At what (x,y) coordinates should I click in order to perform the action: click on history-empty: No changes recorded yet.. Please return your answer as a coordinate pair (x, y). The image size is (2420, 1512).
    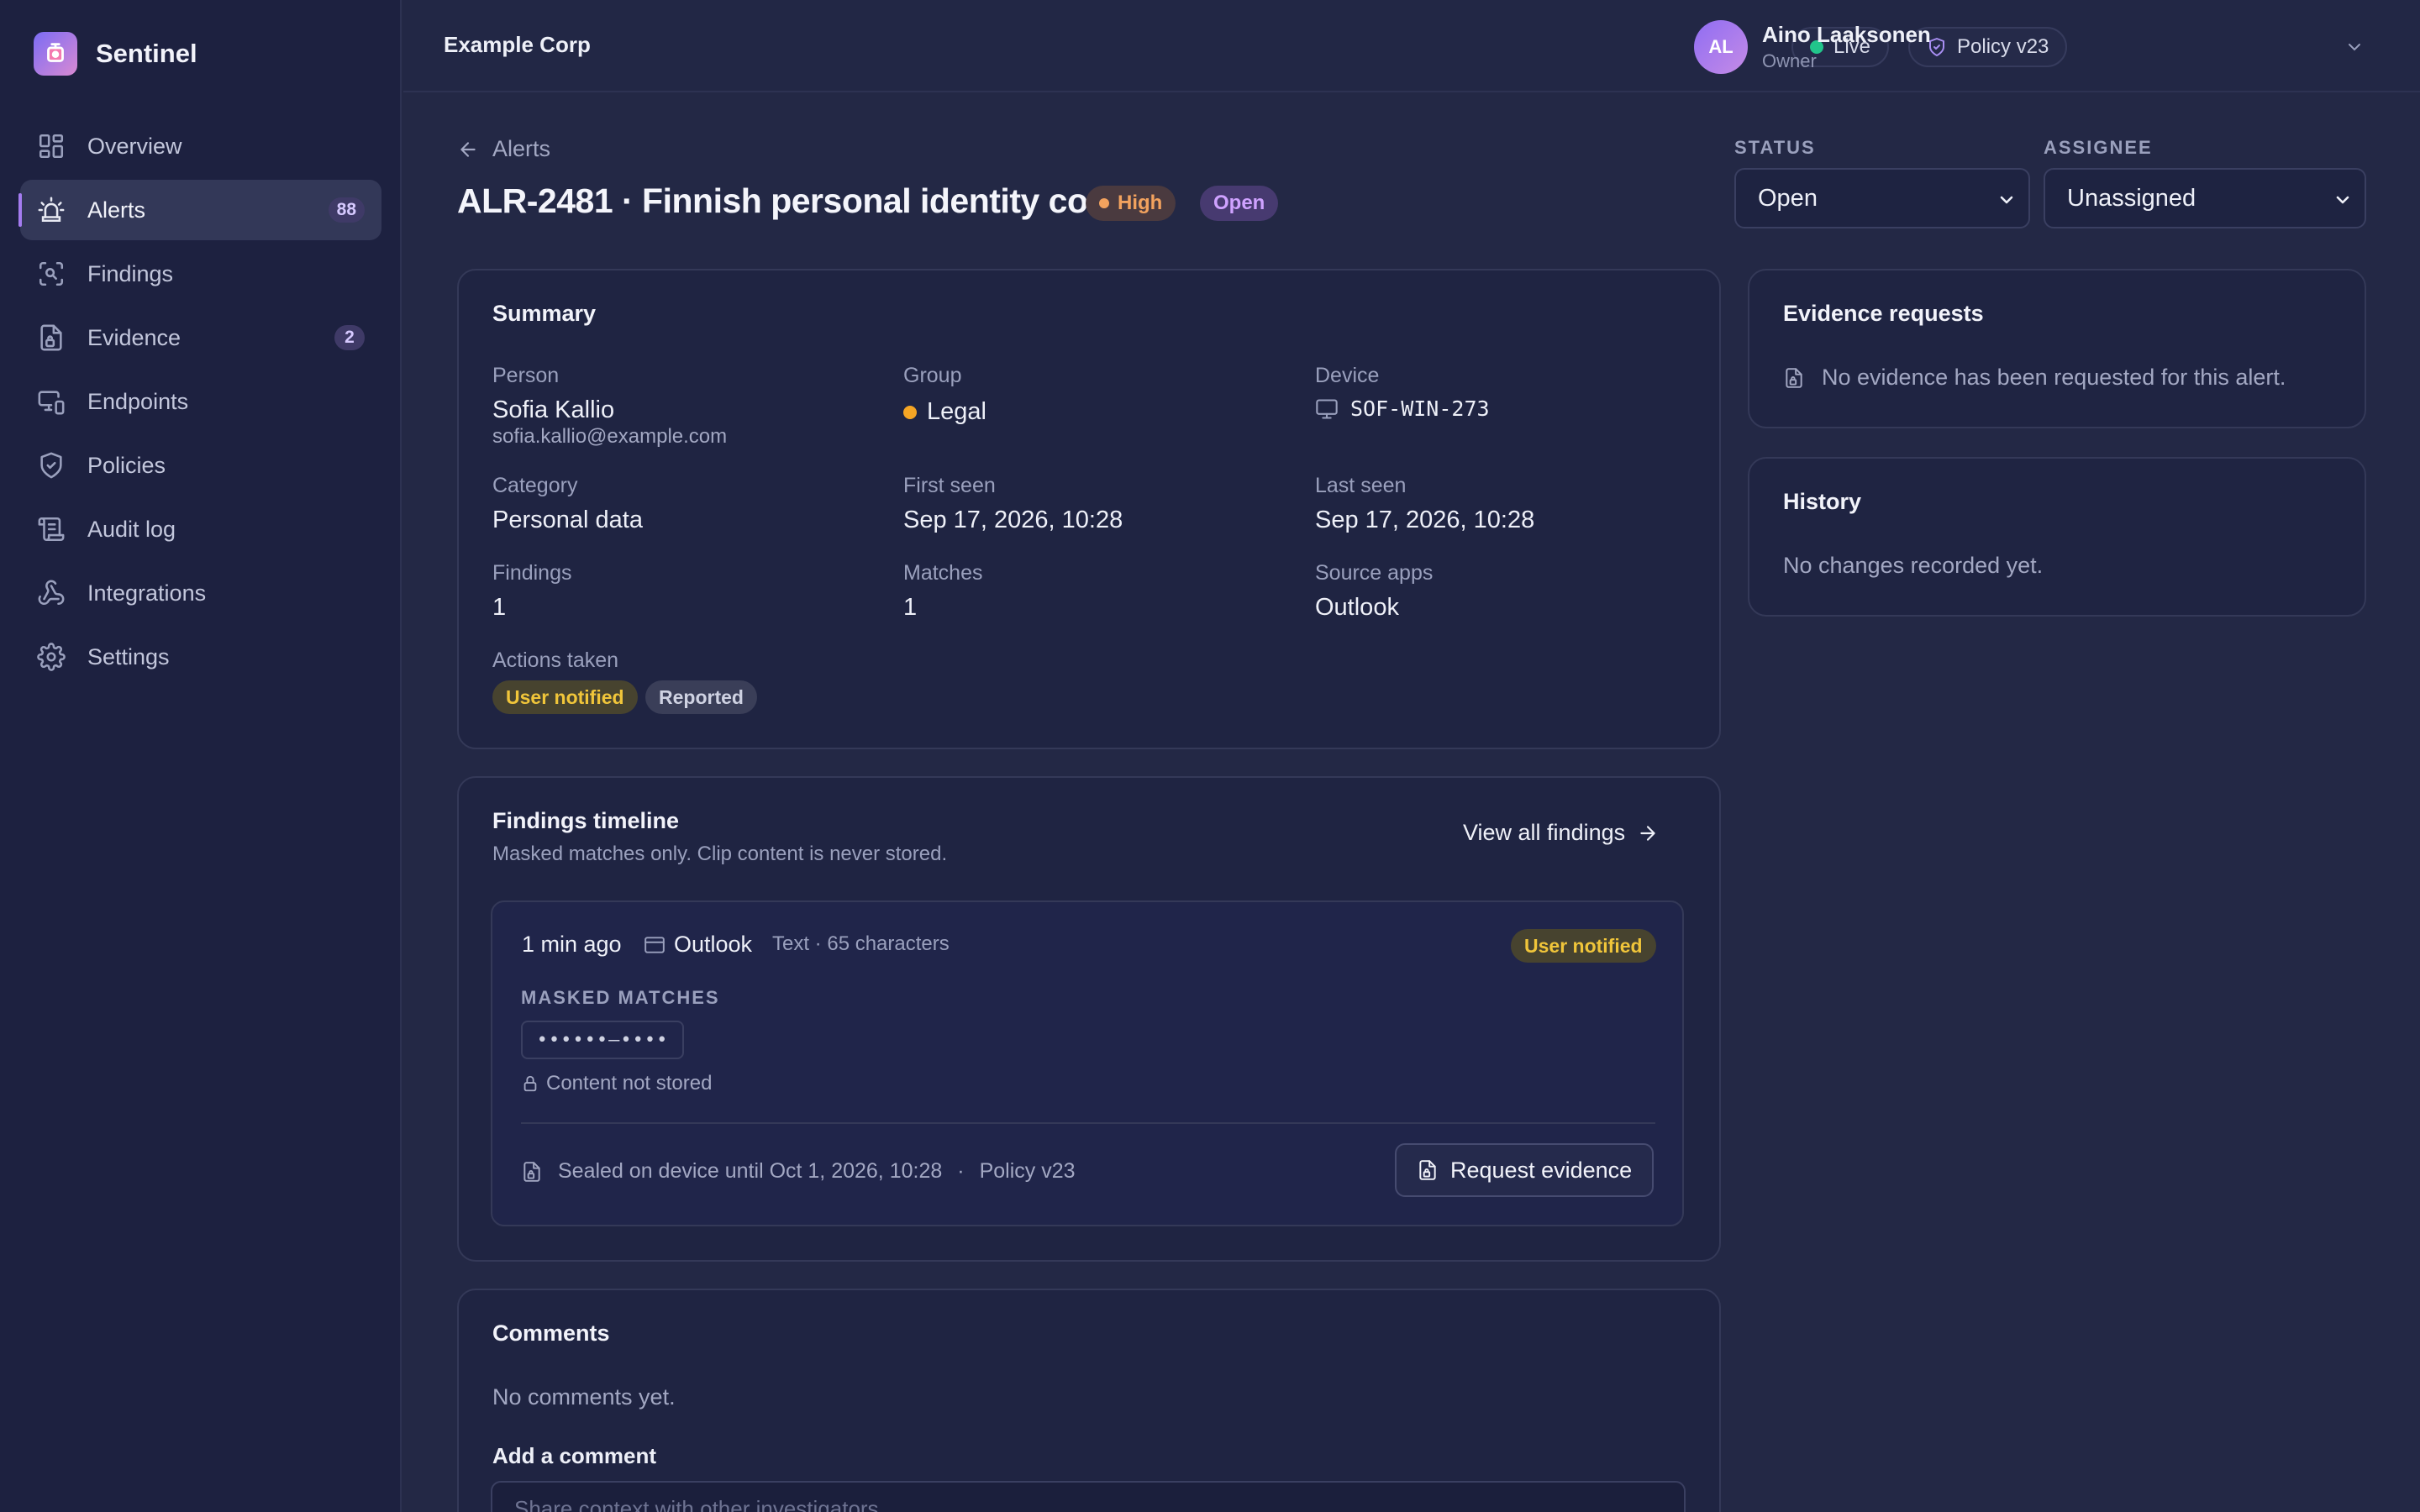
    Looking at the image, I should click on (1914, 565).